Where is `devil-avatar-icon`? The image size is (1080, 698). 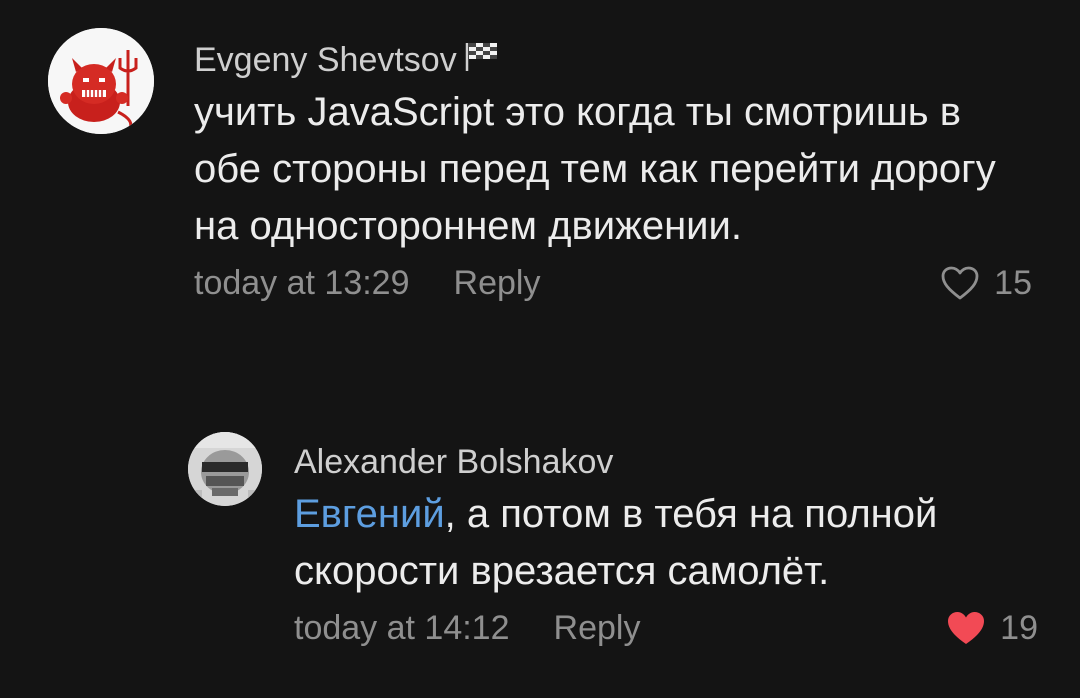
devil-avatar-icon is located at coordinates (101, 81).